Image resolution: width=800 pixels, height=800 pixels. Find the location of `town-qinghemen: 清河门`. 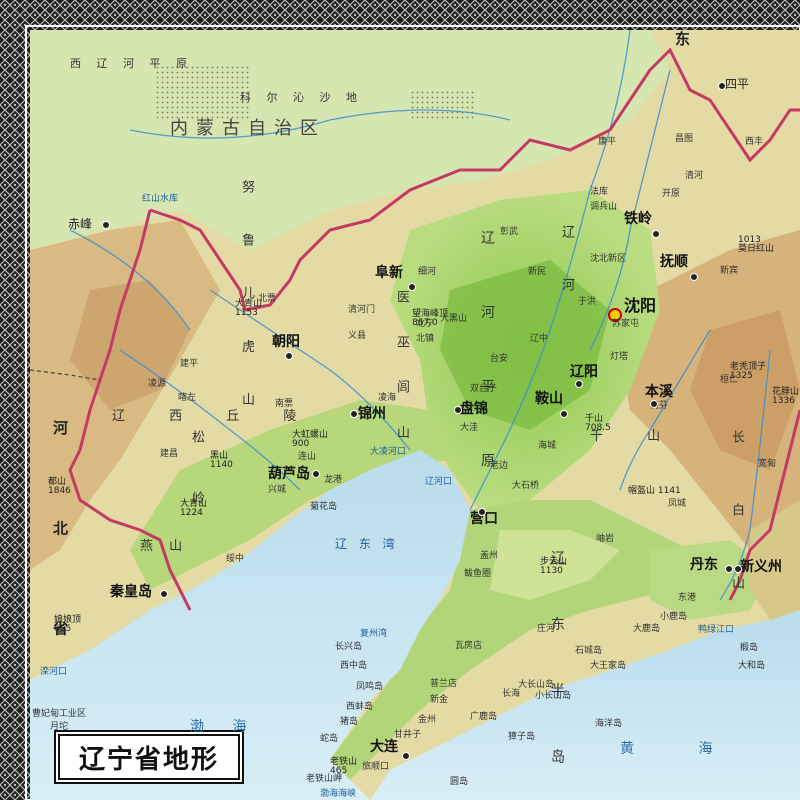

town-qinghemen: 清河门 is located at coordinates (362, 310).